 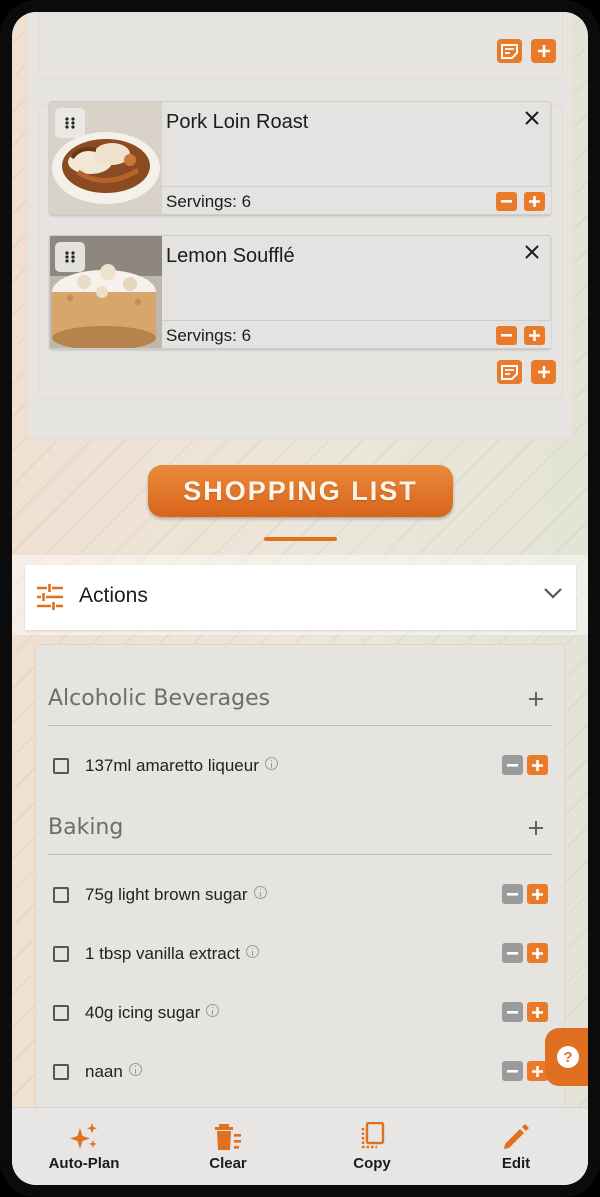 I want to click on auto-plan-button: Auto-Plan, so click(x=84, y=1146).